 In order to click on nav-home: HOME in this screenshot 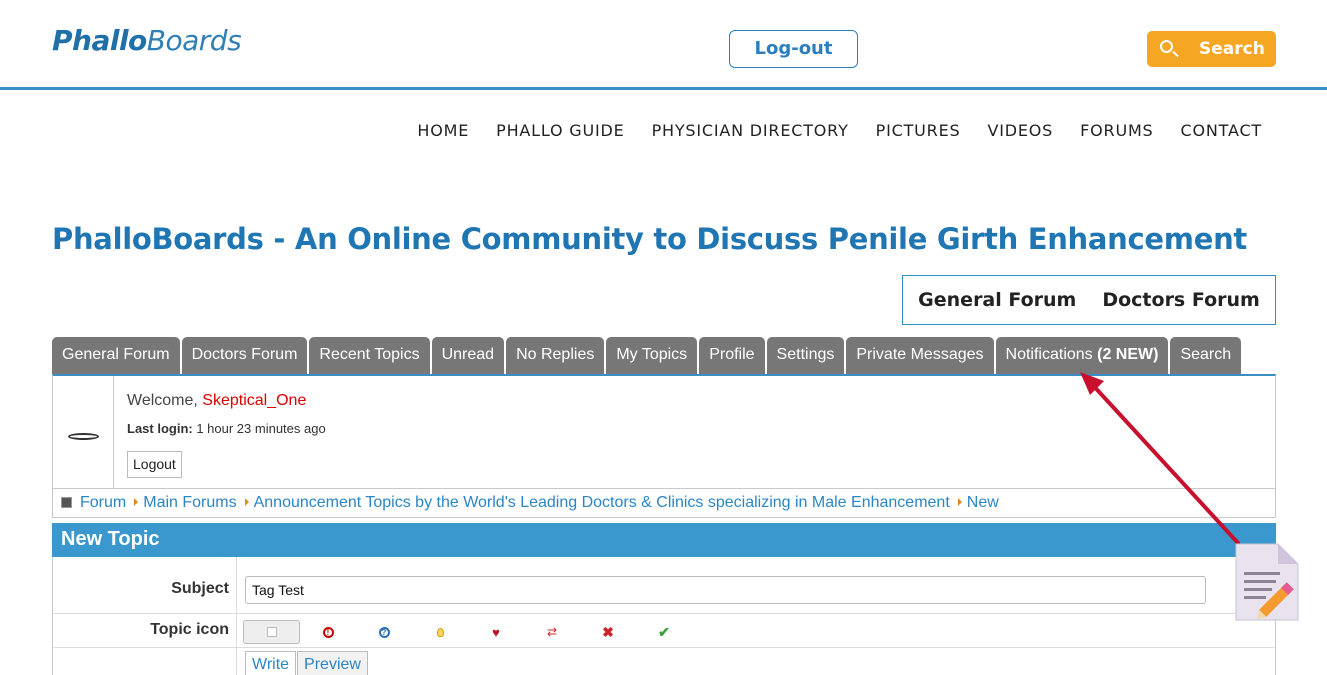, I will do `click(443, 130)`.